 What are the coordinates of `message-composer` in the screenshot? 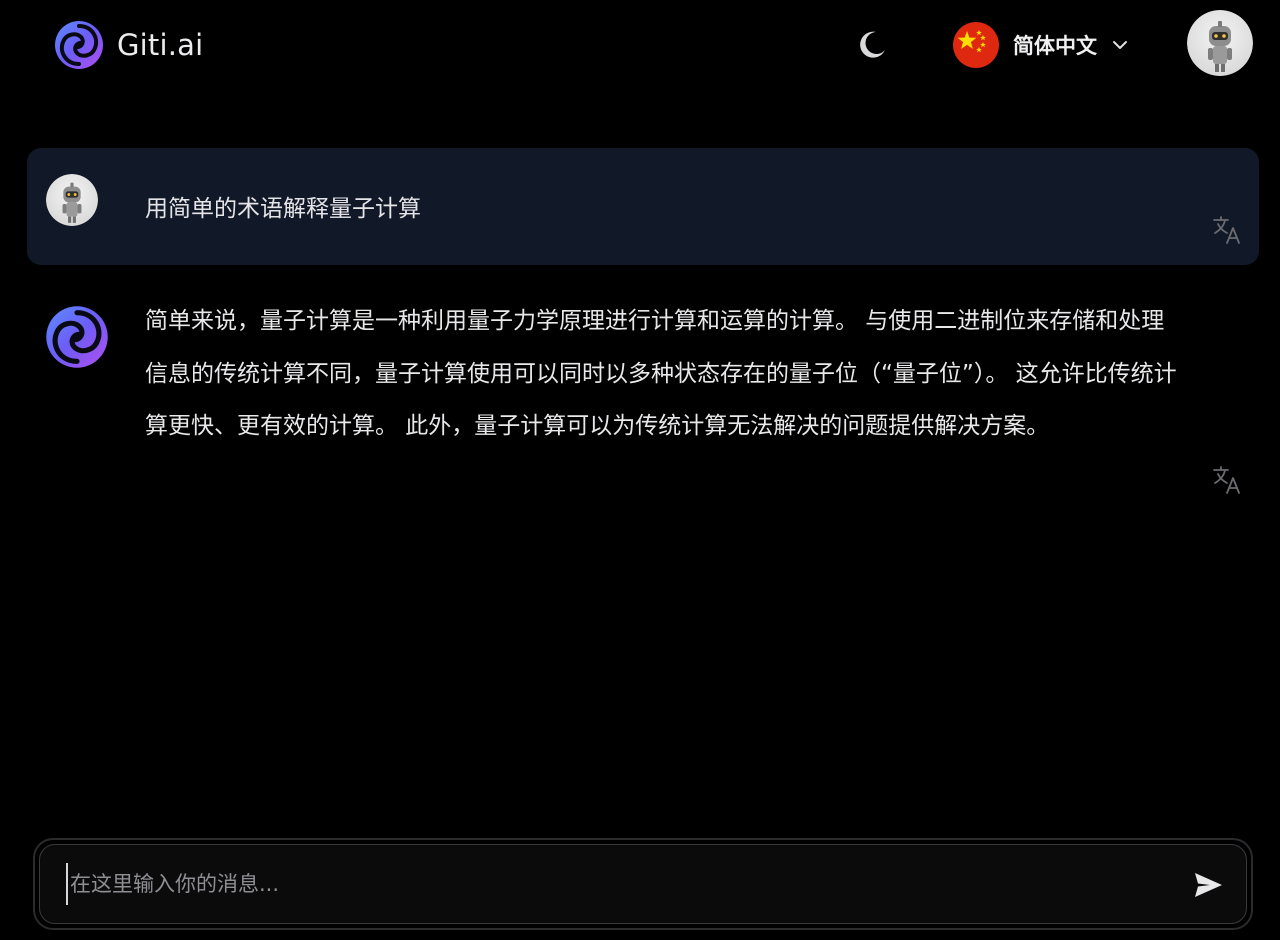 It's located at (643, 884).